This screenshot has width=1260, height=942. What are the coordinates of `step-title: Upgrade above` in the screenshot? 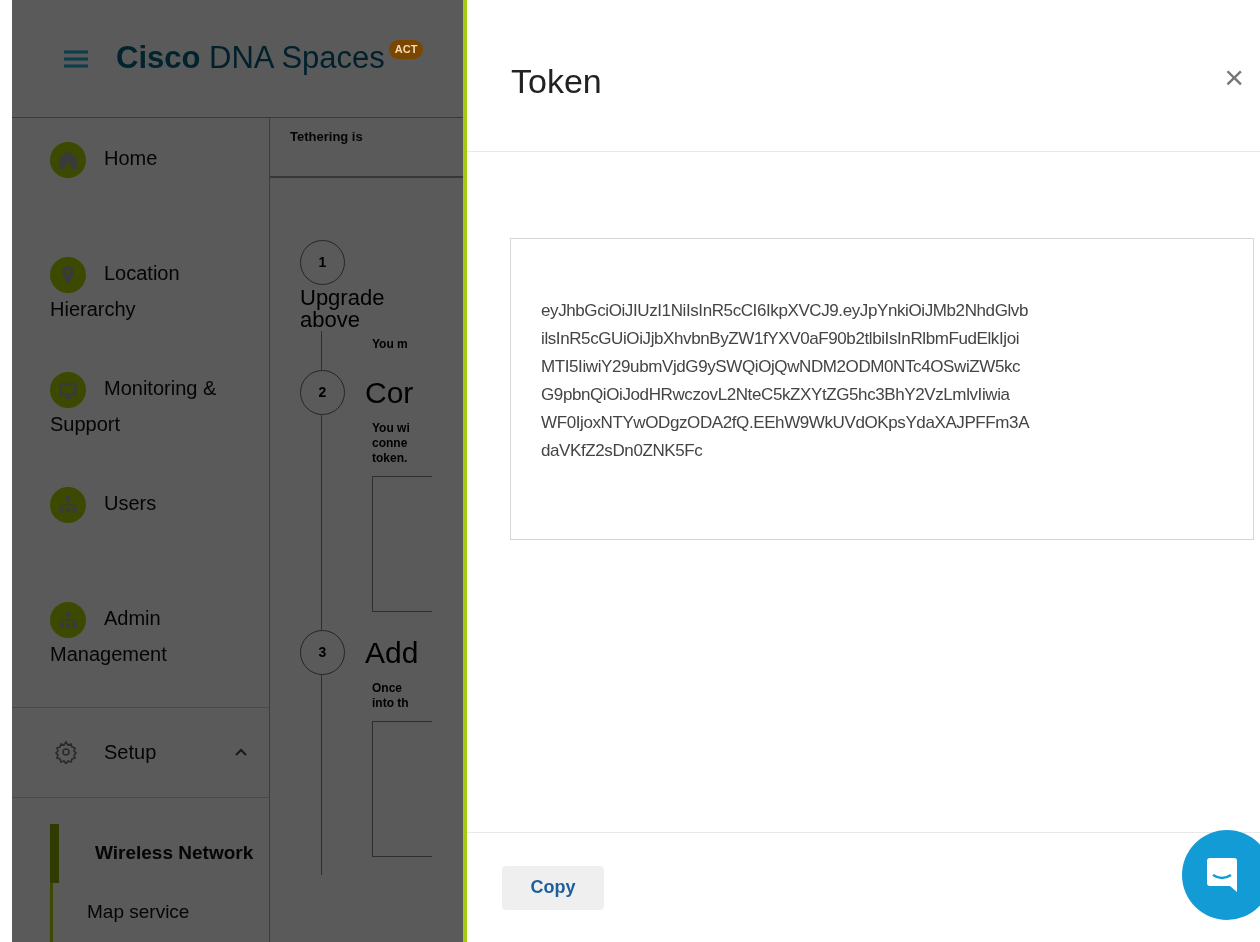 It's located at (343, 308).